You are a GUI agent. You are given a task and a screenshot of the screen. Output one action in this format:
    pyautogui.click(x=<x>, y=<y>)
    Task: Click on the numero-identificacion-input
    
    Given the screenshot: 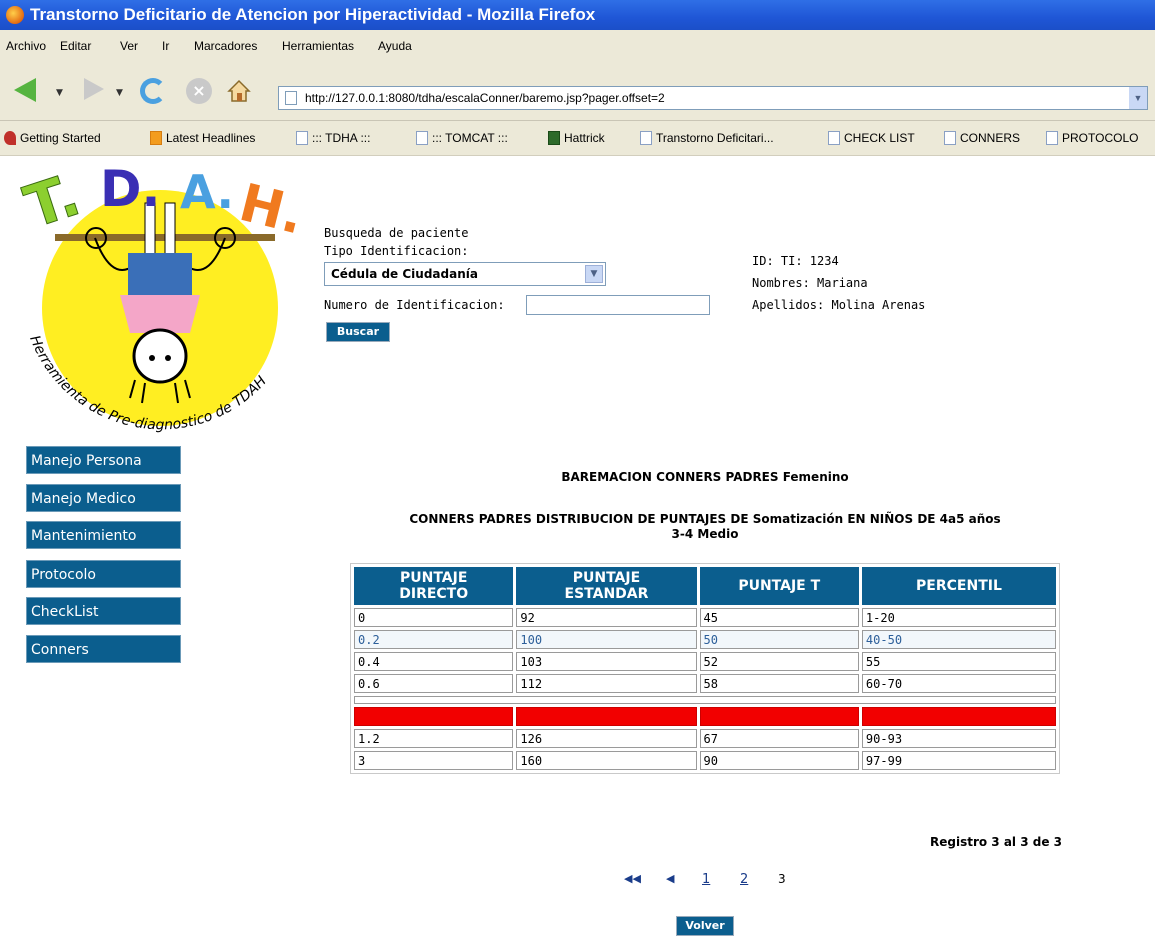 What is the action you would take?
    pyautogui.click(x=618, y=305)
    